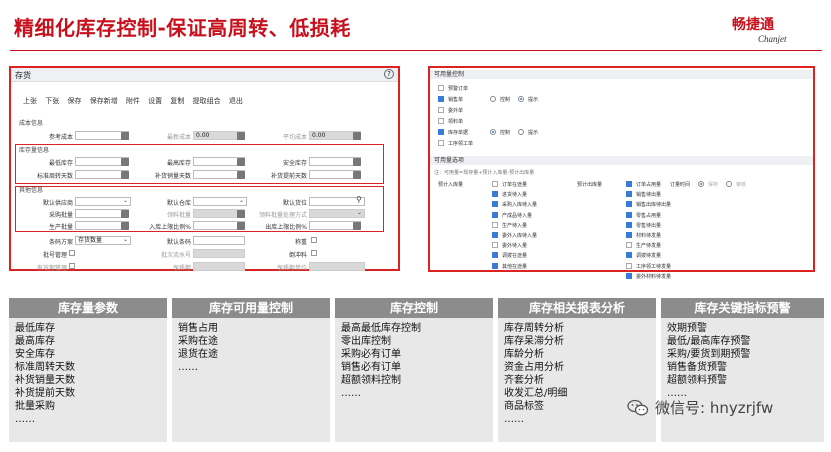 This screenshot has height=452, width=831. What do you see at coordinates (493, 132) in the screenshot?
I see `stock-control-radio` at bounding box center [493, 132].